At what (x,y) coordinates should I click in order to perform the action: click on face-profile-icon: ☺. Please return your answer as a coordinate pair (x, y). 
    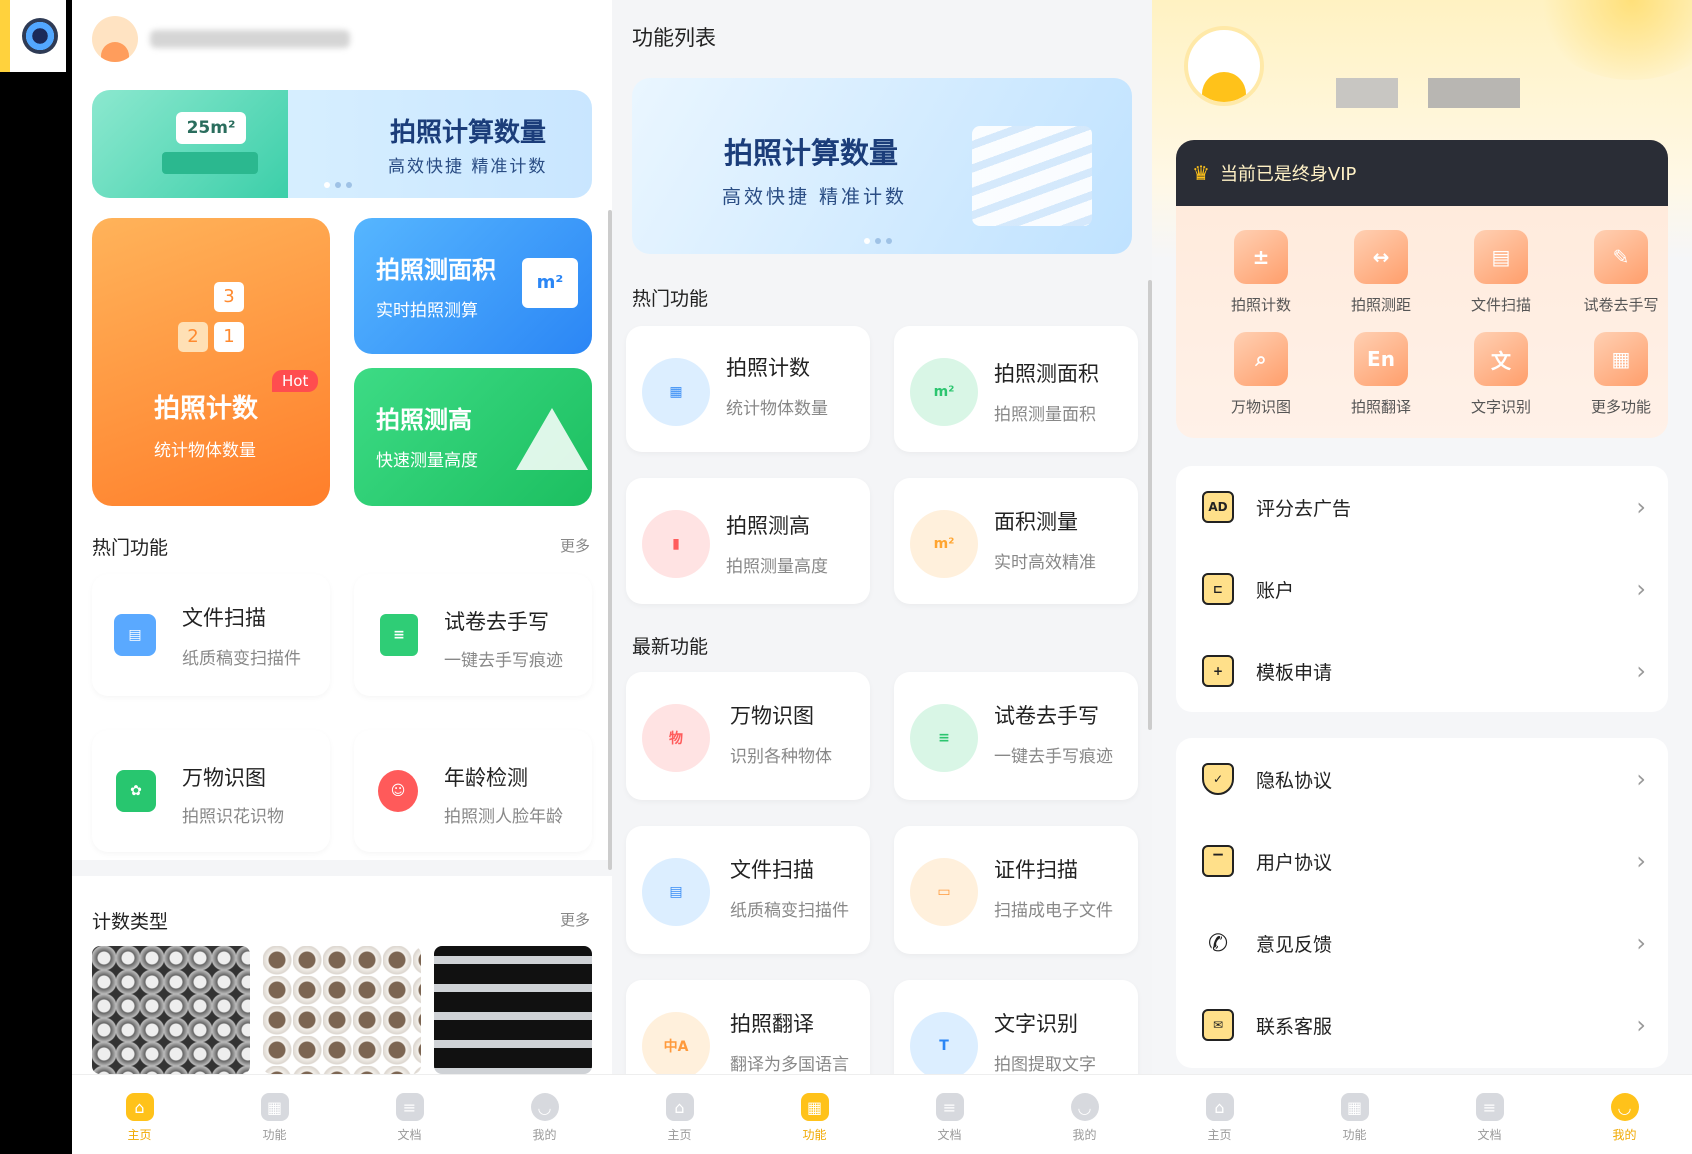
    Looking at the image, I should click on (398, 791).